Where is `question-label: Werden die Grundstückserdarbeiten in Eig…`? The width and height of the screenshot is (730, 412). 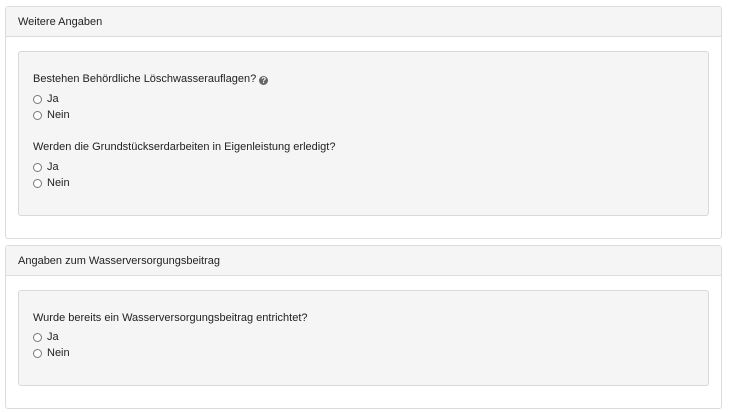
question-label: Werden die Grundstückserdarbeiten in Eig… is located at coordinates (184, 147).